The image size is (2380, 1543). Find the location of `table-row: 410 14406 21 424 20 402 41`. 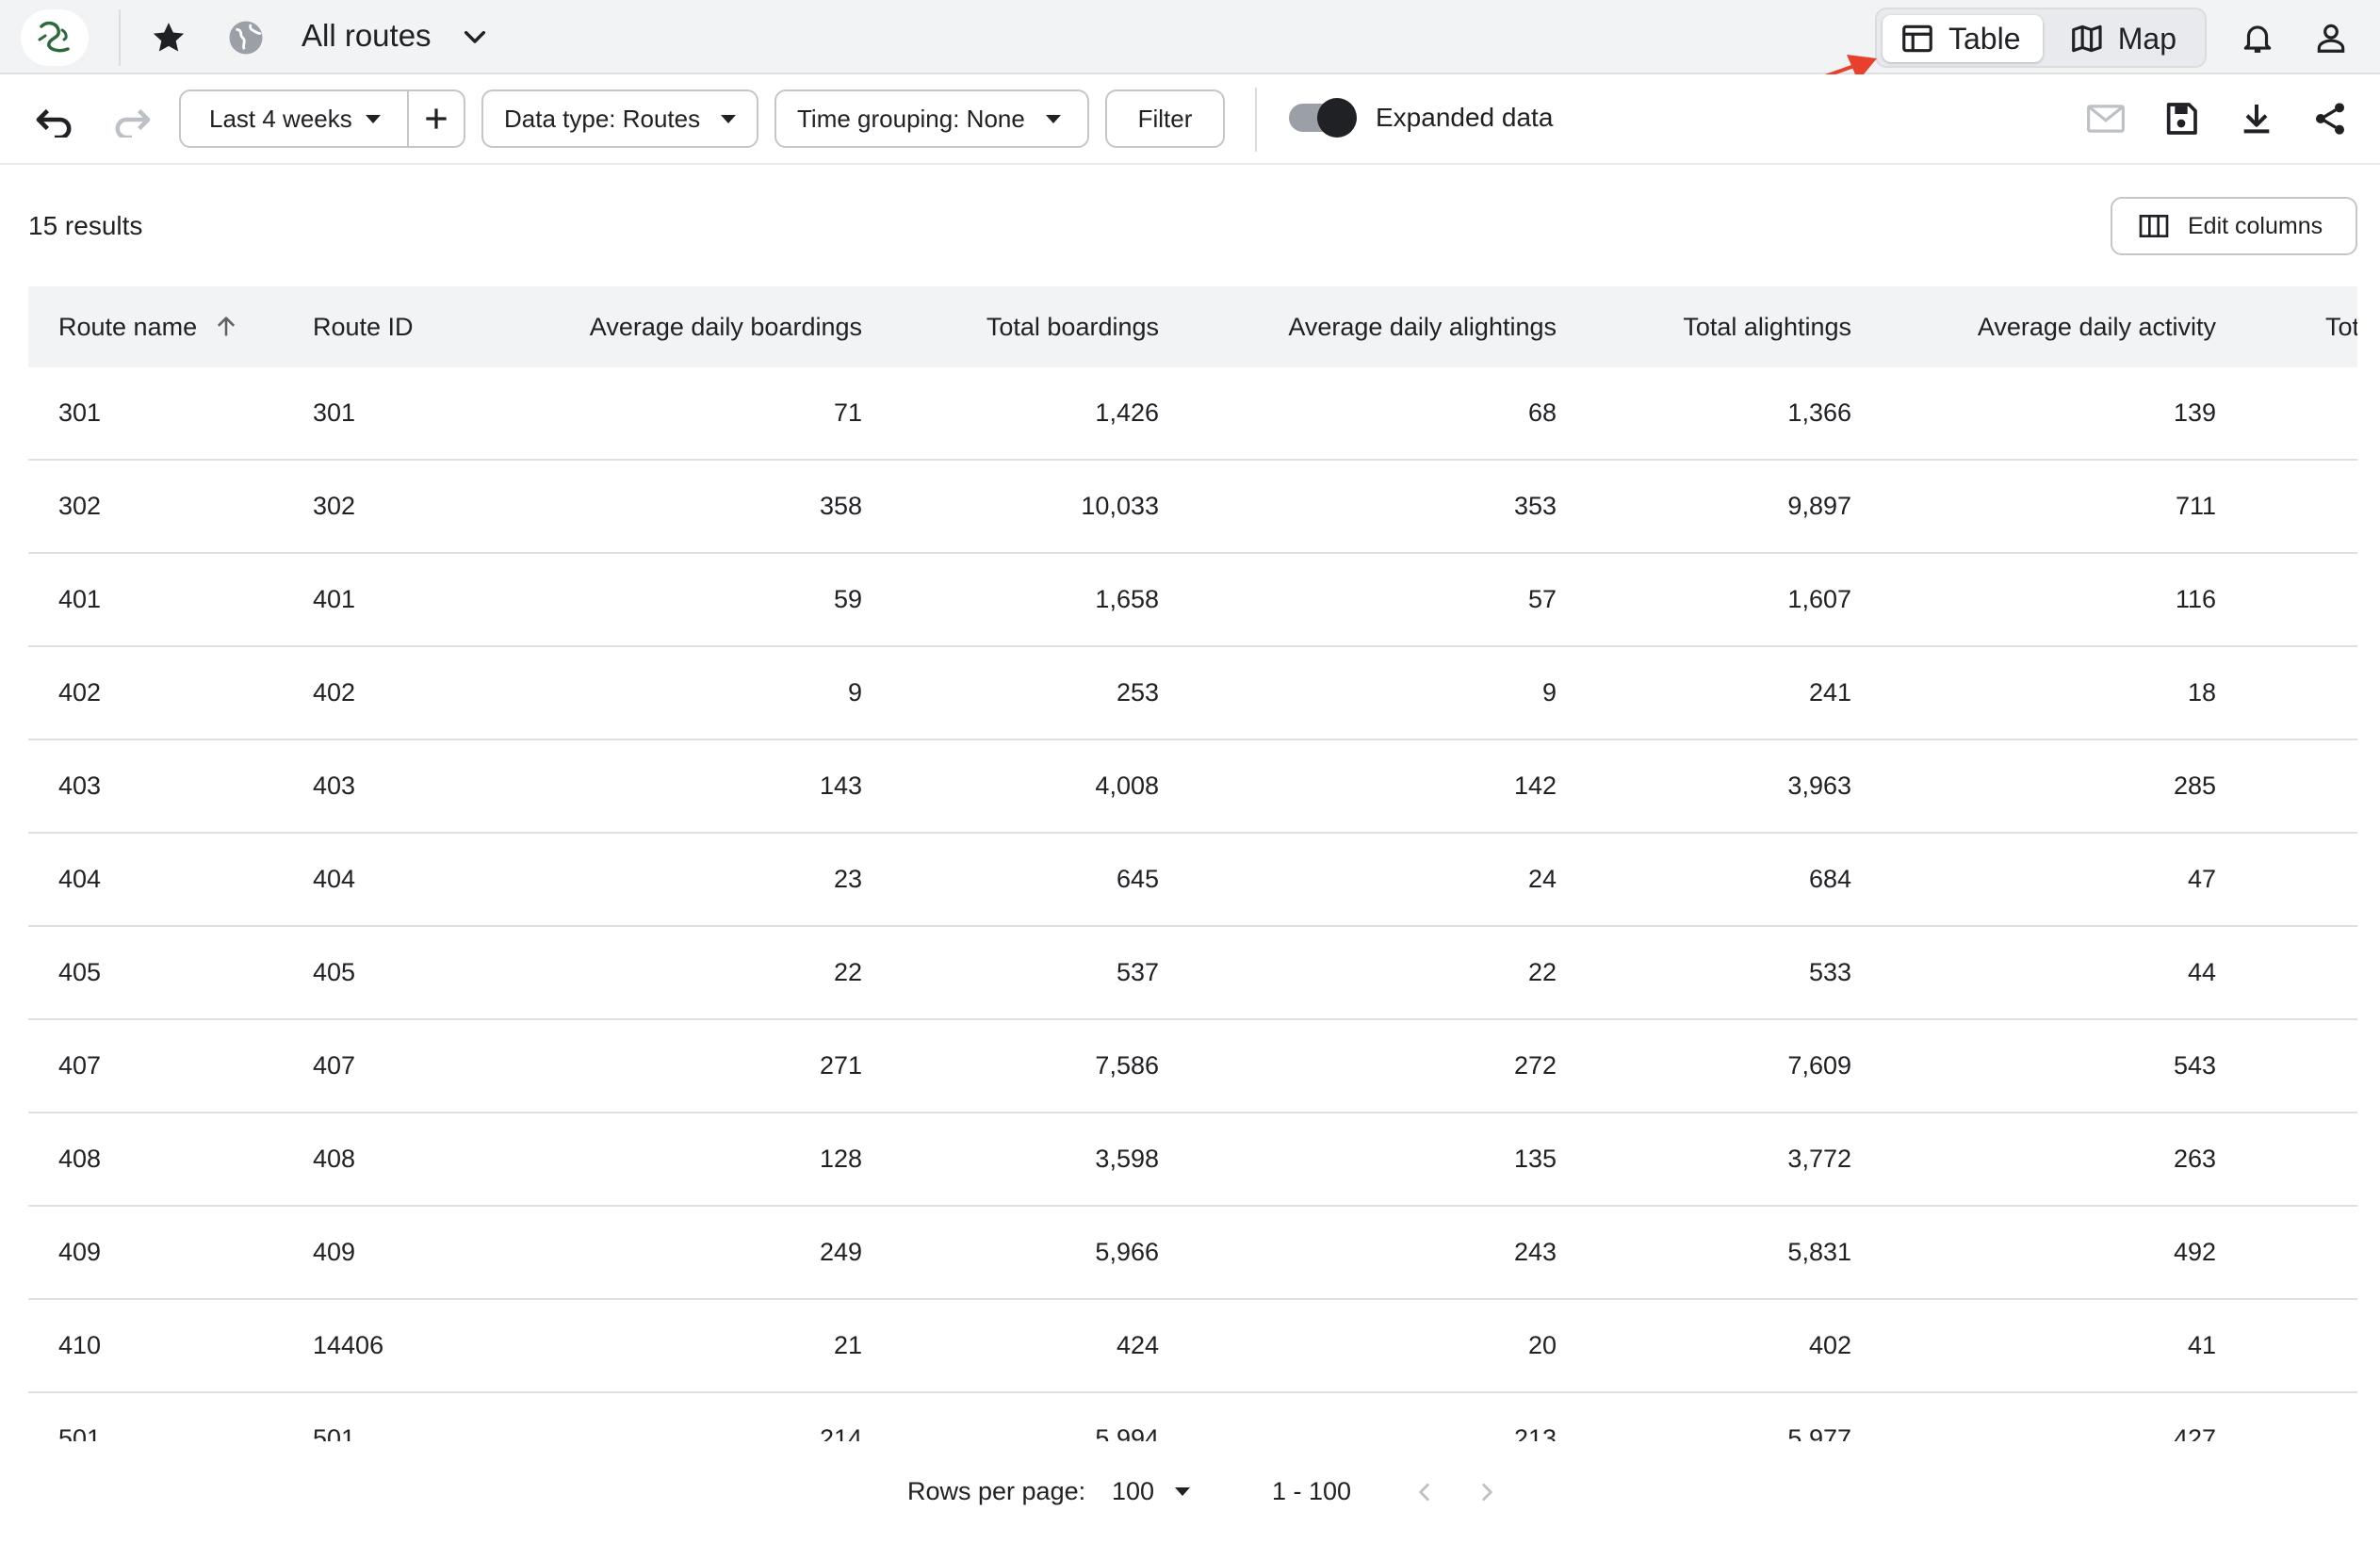

table-row: 410 14406 21 424 20 402 41 is located at coordinates (1192, 1346).